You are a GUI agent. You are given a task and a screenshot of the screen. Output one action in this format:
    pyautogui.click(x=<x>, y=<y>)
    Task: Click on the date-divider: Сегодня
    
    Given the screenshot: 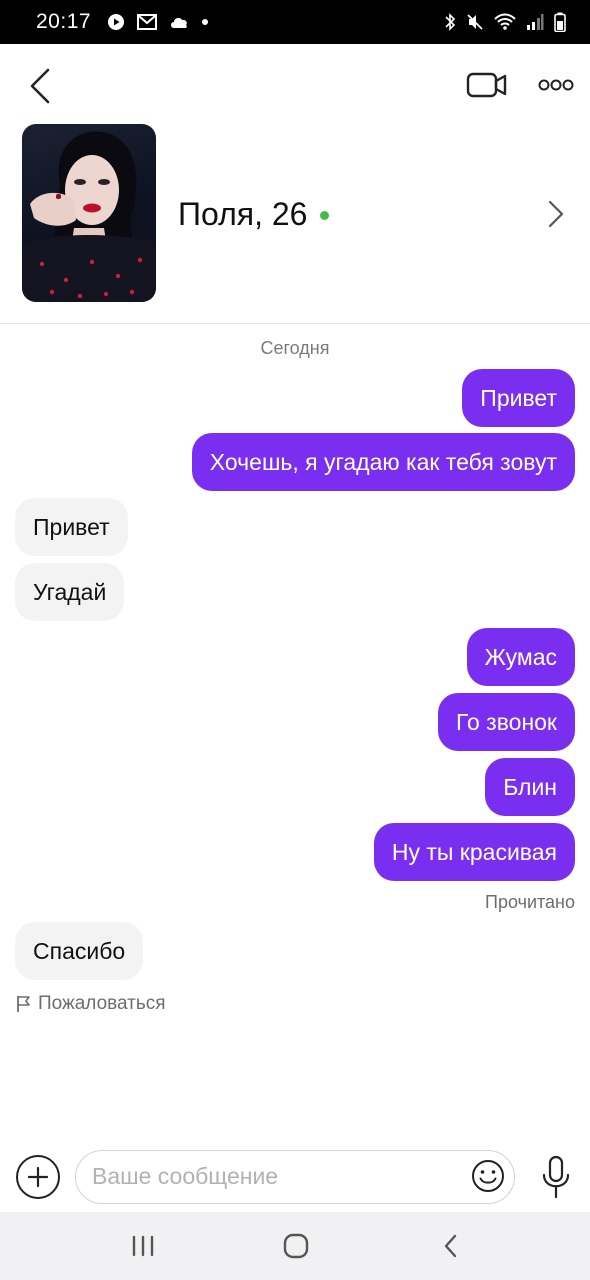 What is the action you would take?
    pyautogui.click(x=295, y=348)
    